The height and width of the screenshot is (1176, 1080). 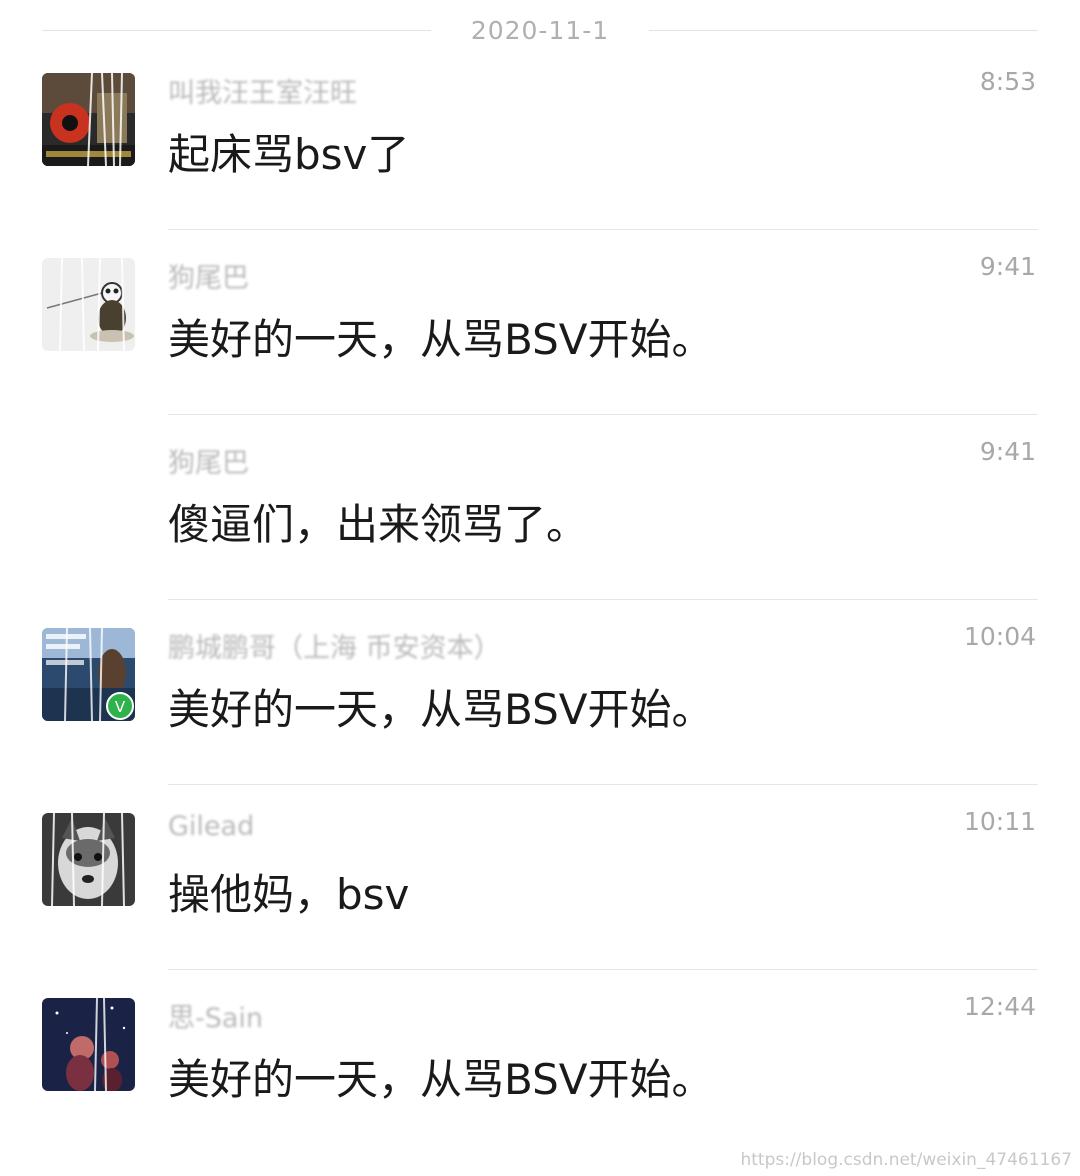 I want to click on divider-left, so click(x=236, y=30).